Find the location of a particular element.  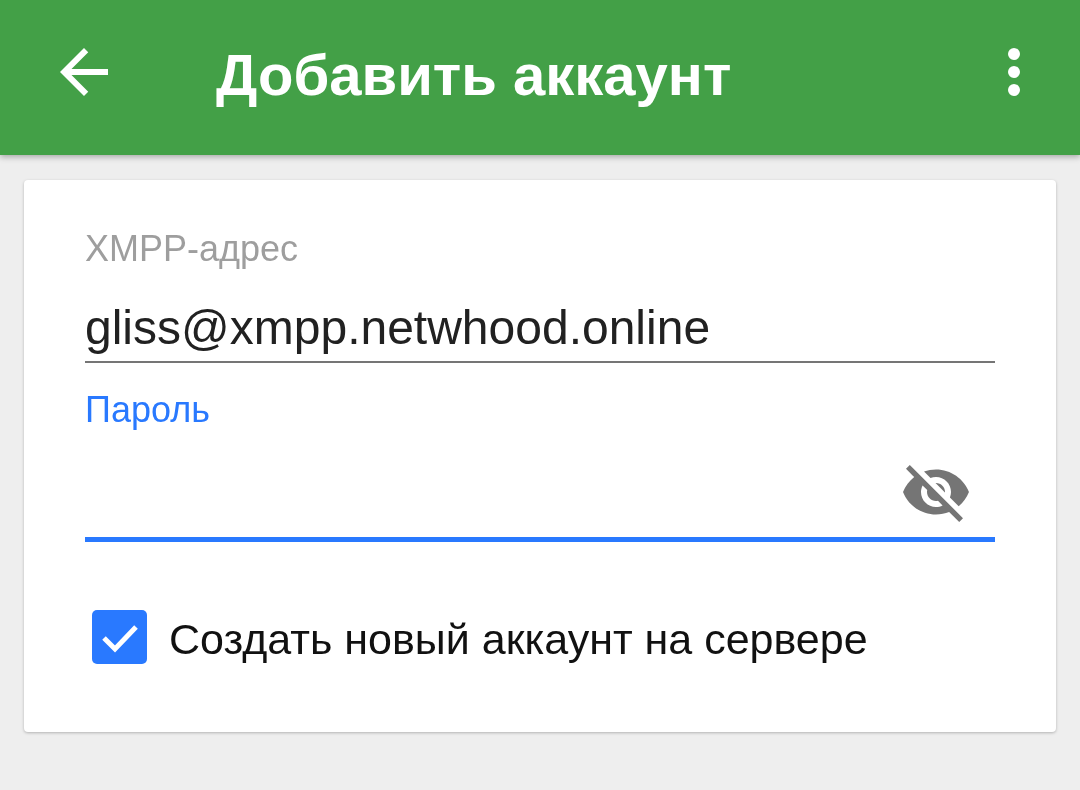

eye-slash-icon is located at coordinates (936, 493).